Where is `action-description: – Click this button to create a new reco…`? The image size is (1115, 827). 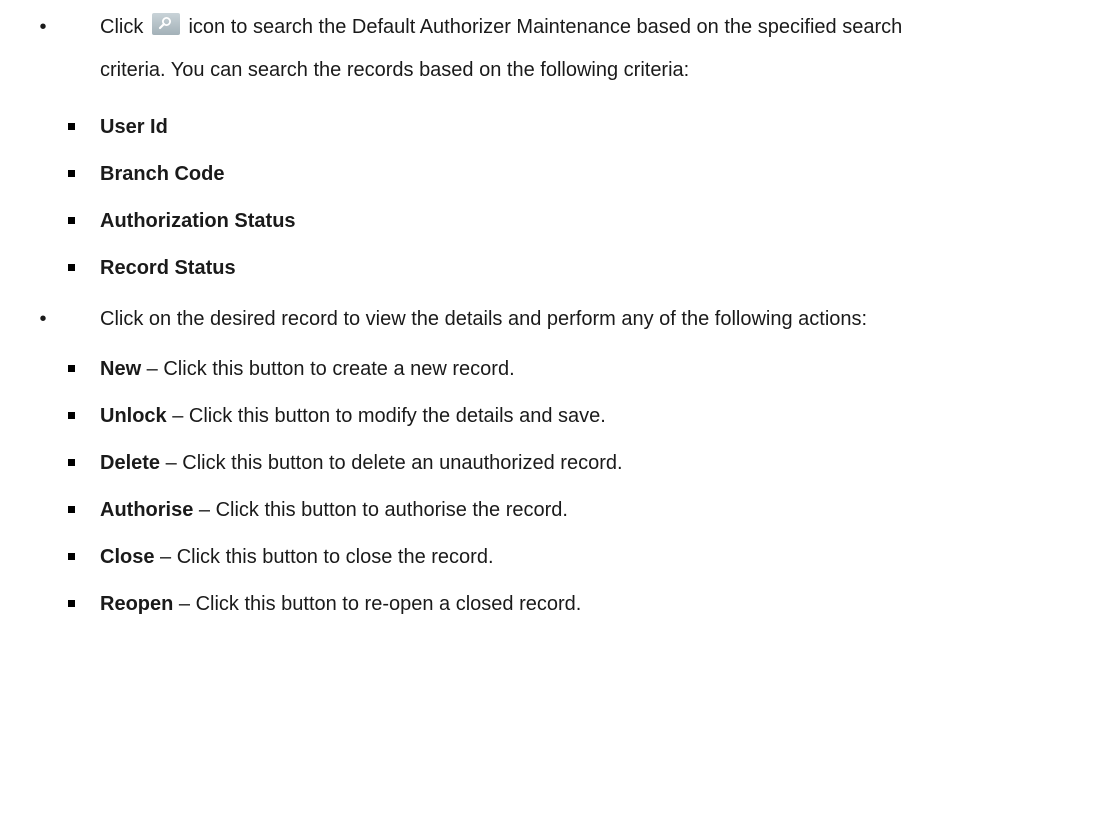
action-description: – Click this button to create a new reco… is located at coordinates (328, 369).